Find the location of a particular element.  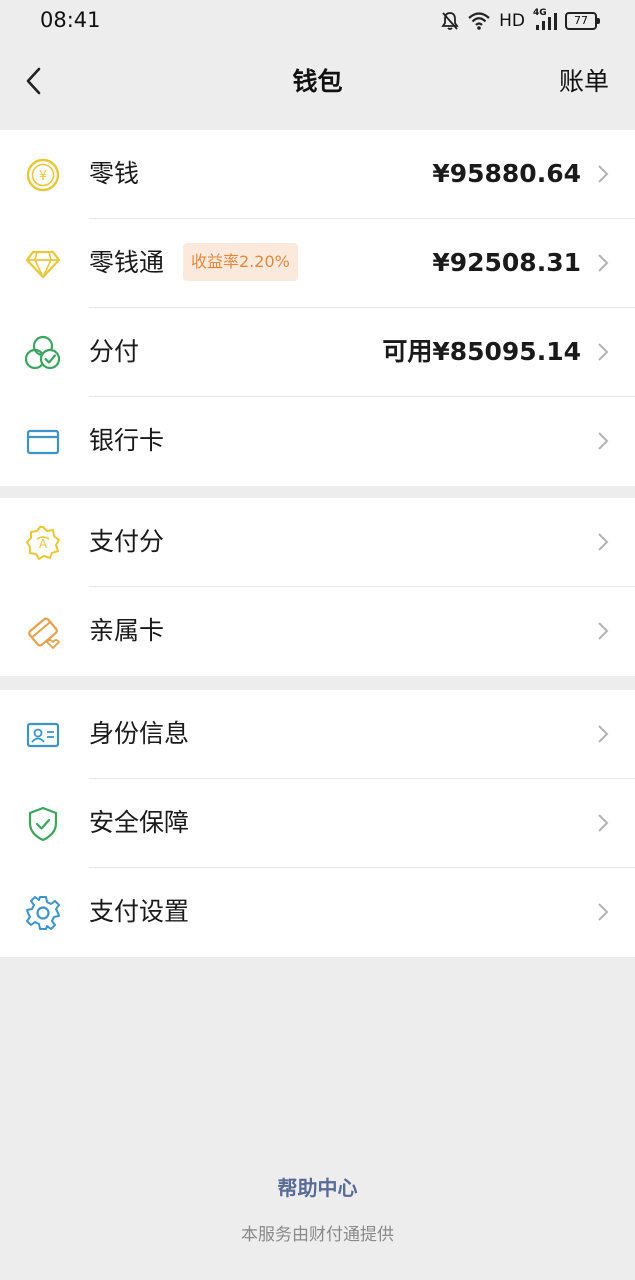

row-value: ¥95880.64 is located at coordinates (506, 173).